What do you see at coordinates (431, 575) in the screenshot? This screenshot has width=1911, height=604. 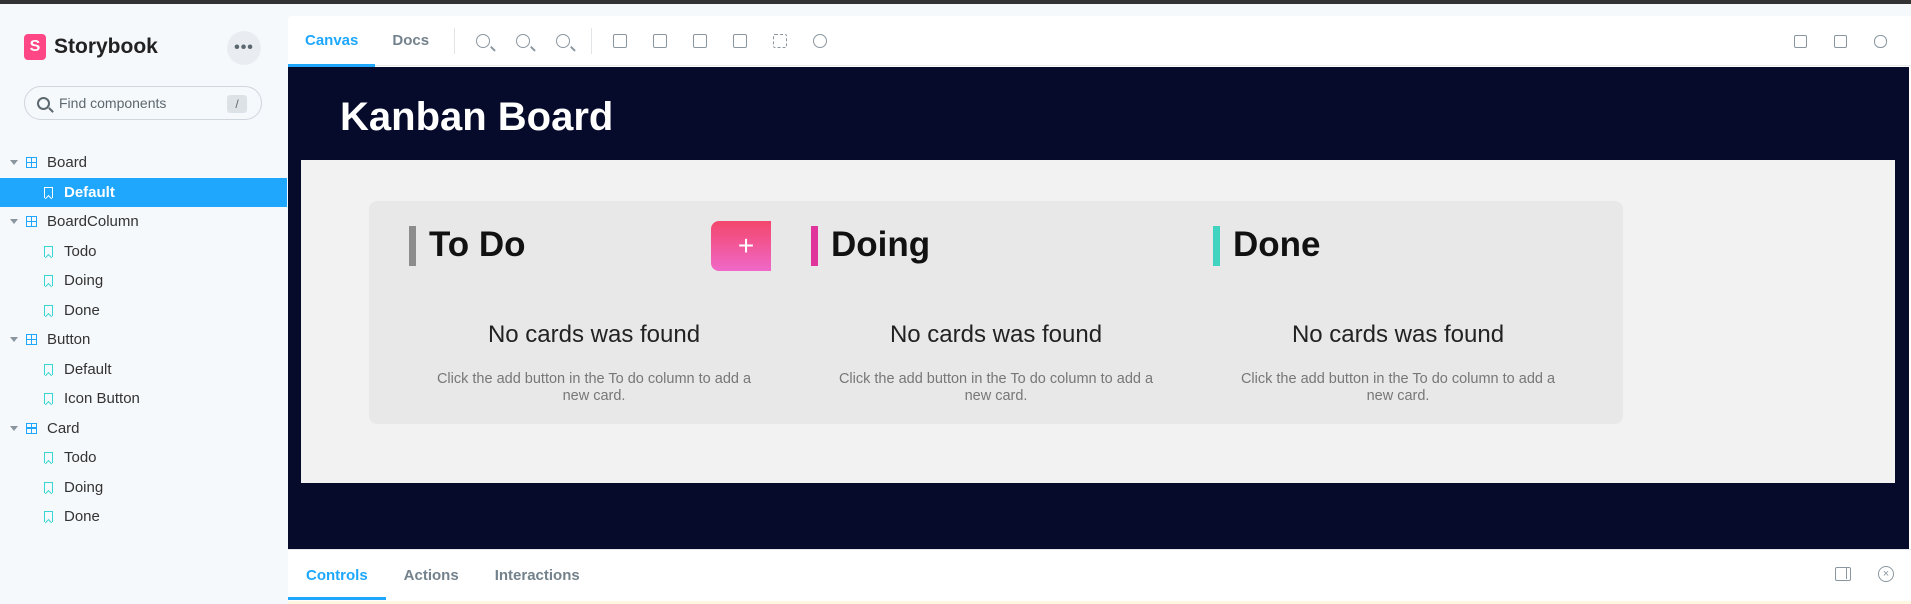 I see `tab-actions: Actions` at bounding box center [431, 575].